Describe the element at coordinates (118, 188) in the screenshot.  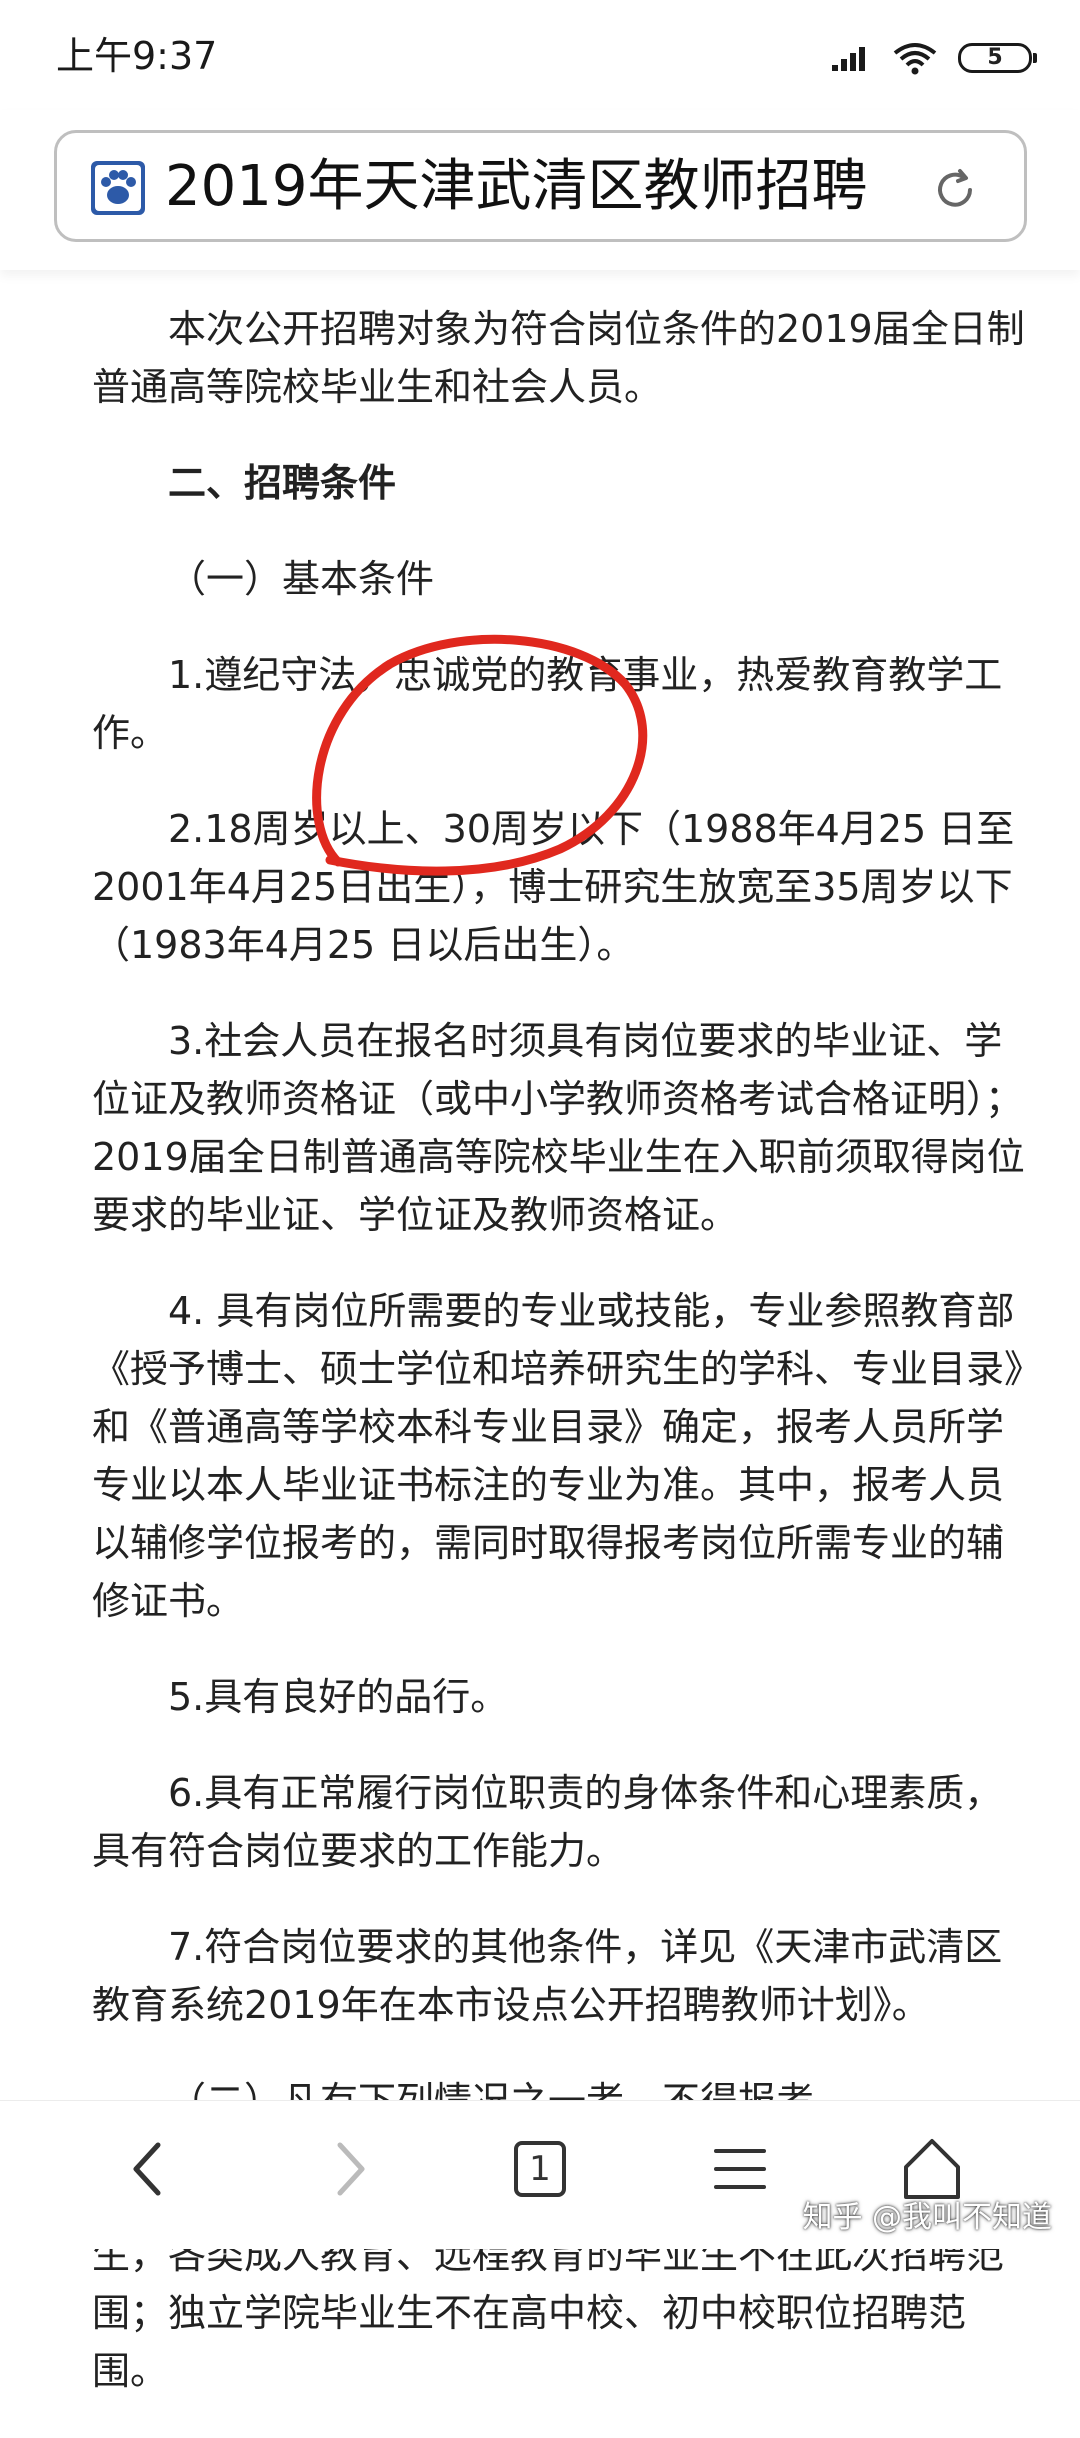
I see `site-favicon-icon` at that location.